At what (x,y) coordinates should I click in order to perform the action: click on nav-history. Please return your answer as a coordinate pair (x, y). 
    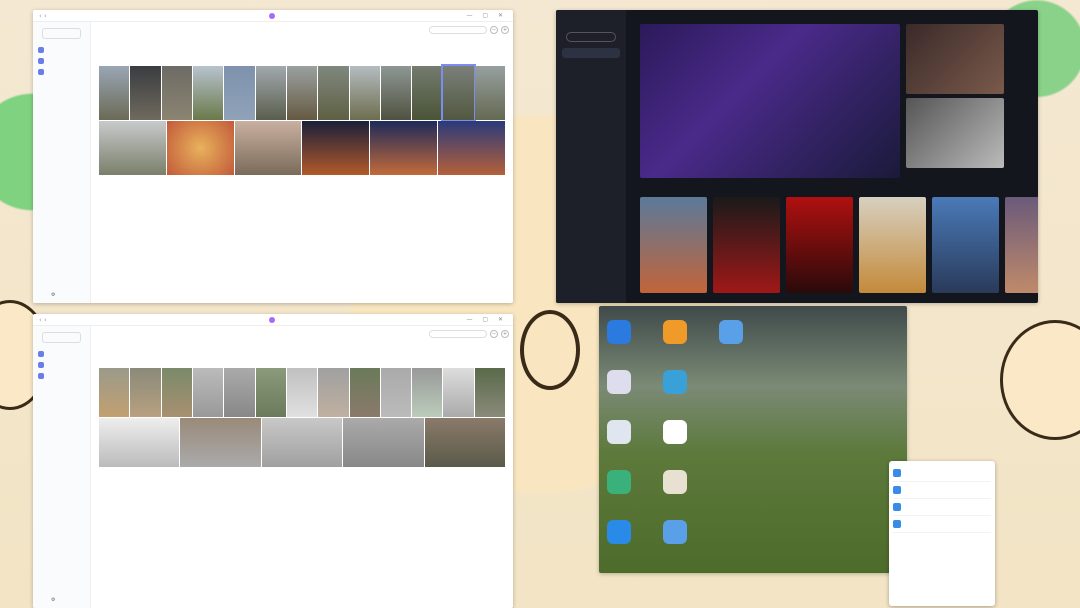
    Looking at the image, I should click on (591, 63).